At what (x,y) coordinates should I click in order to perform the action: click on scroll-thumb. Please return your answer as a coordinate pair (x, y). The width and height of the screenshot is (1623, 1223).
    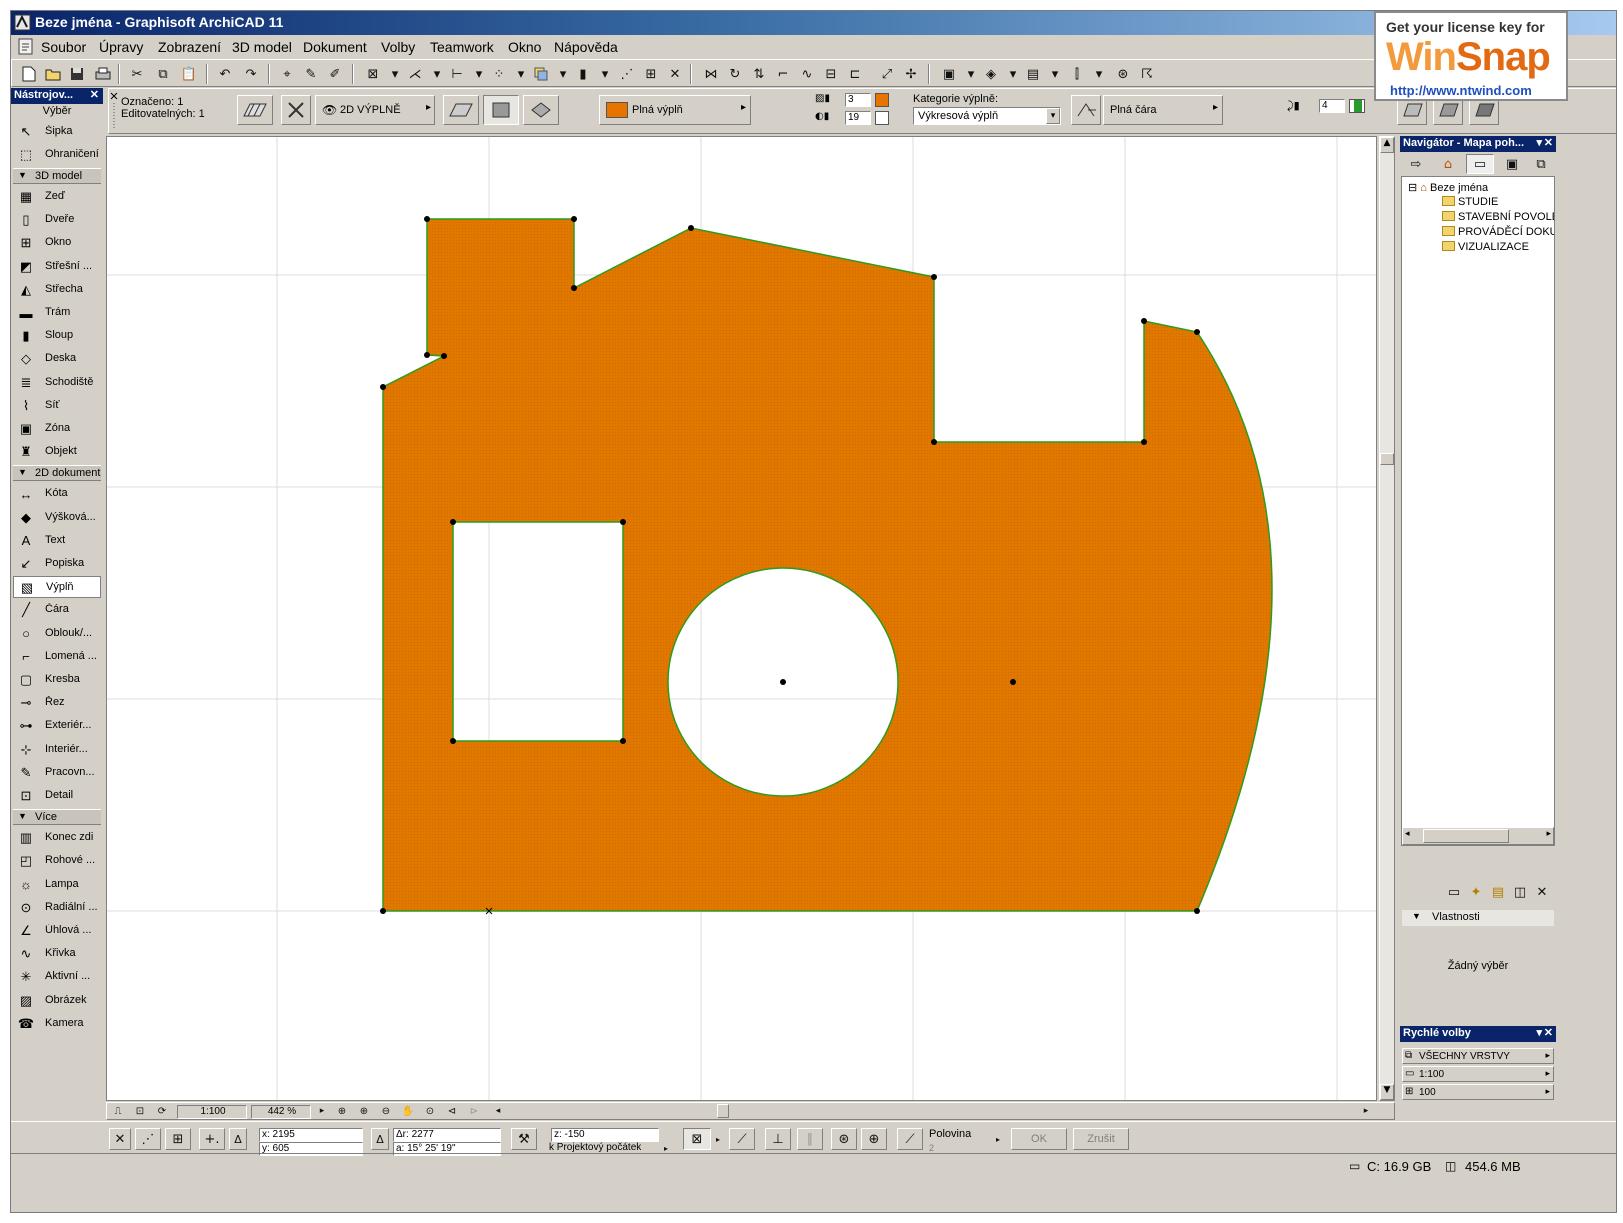
    Looking at the image, I should click on (1387, 459).